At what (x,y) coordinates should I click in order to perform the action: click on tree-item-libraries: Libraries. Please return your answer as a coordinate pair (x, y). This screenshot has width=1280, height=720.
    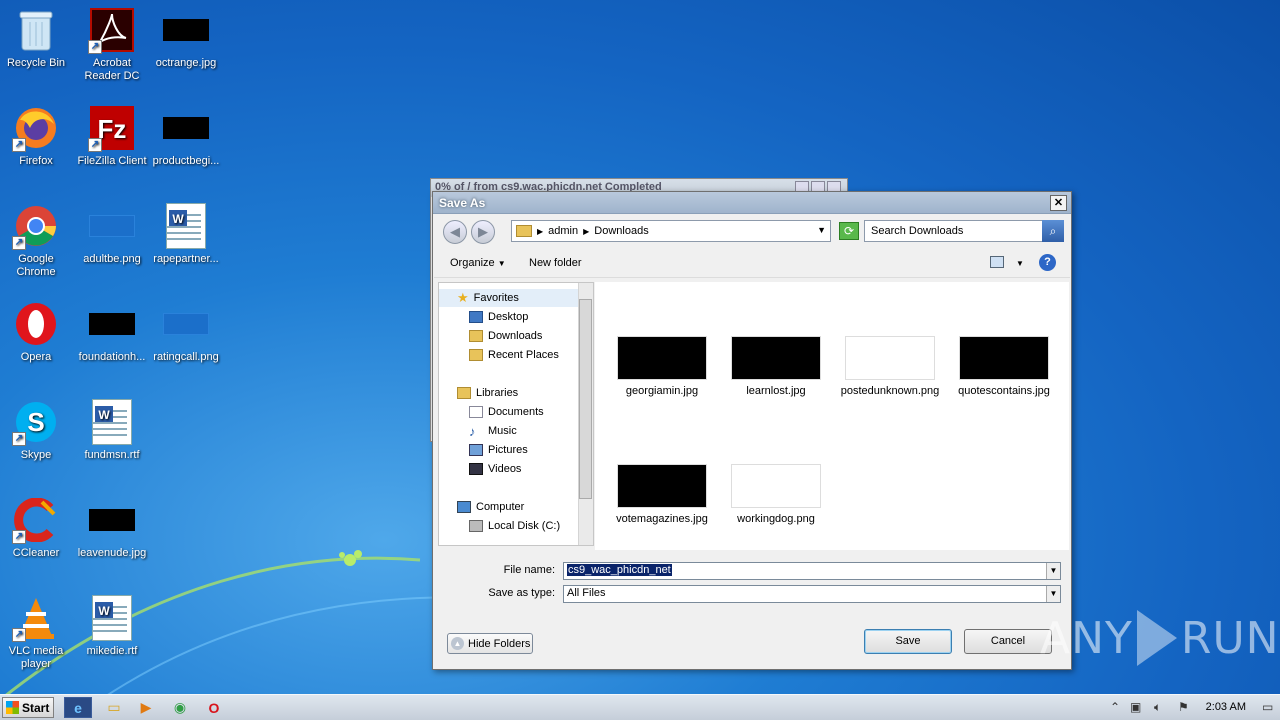
    Looking at the image, I should click on (487, 393).